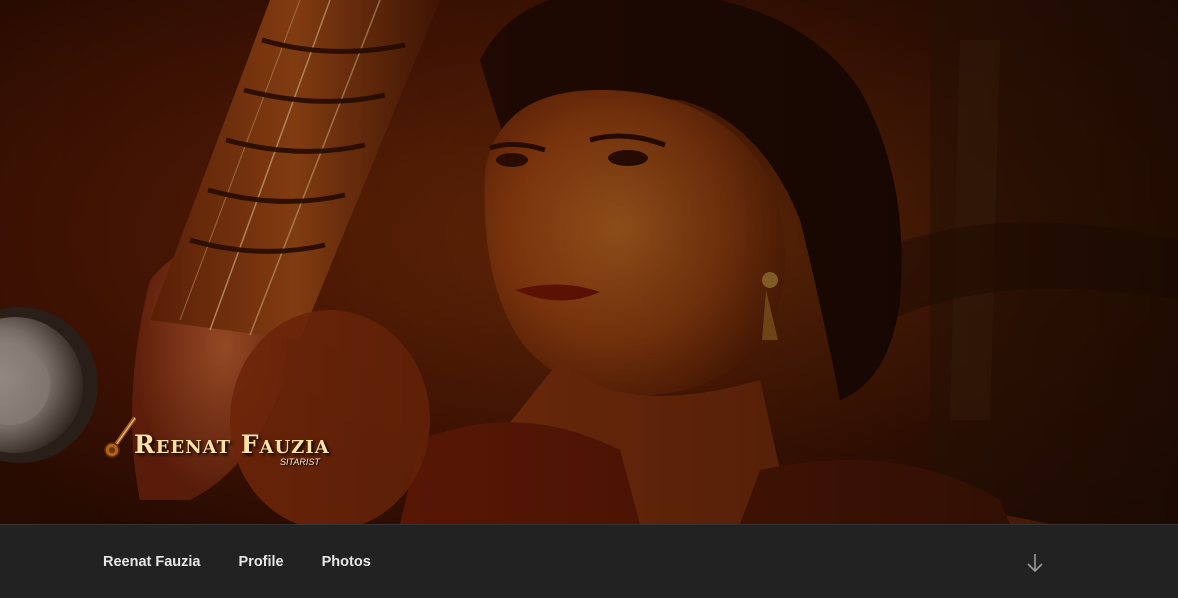 This screenshot has height=598, width=1178. I want to click on site-tagline: SITARIST, so click(300, 462).